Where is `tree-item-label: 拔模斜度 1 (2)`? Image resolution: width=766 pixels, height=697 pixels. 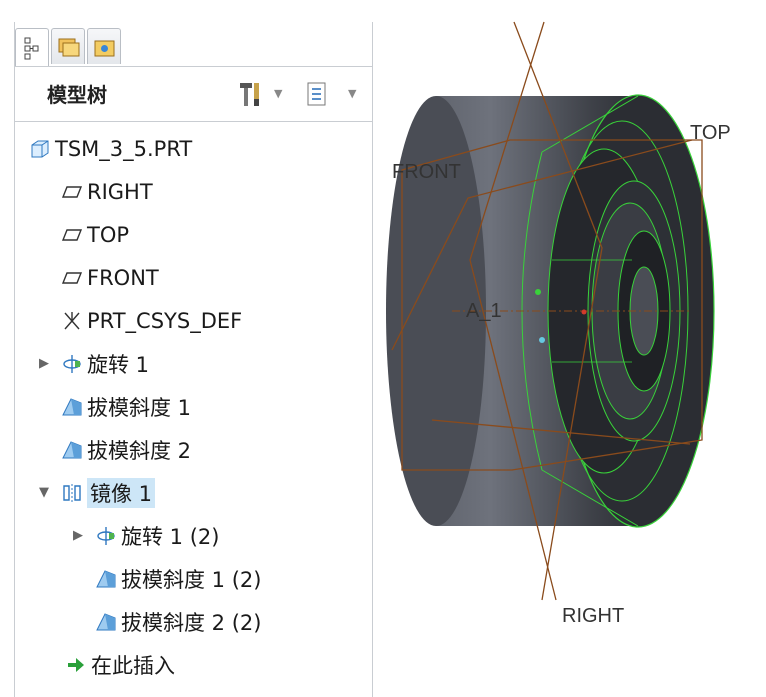 tree-item-label: 拔模斜度 1 (2) is located at coordinates (191, 580).